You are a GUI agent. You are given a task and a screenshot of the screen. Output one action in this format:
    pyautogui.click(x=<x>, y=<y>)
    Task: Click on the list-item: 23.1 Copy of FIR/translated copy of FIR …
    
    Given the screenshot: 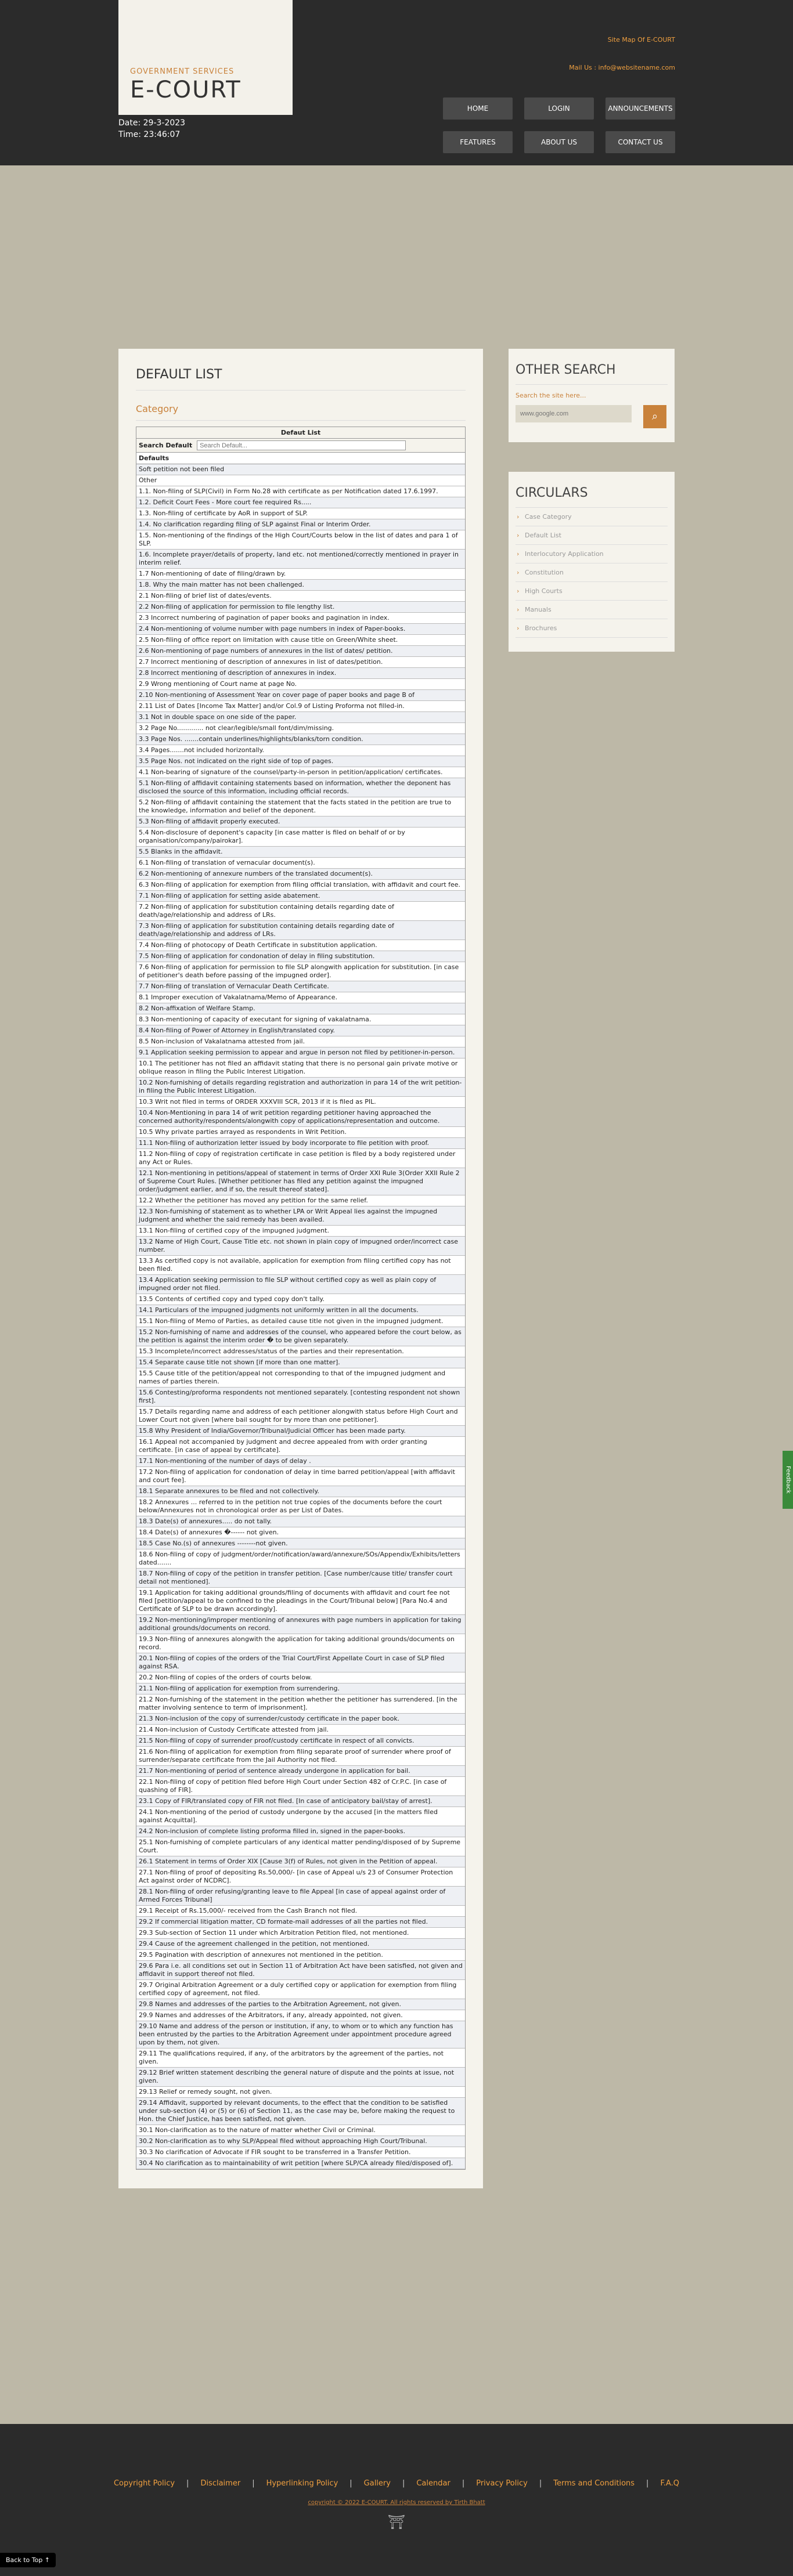 What is the action you would take?
    pyautogui.click(x=300, y=1801)
    